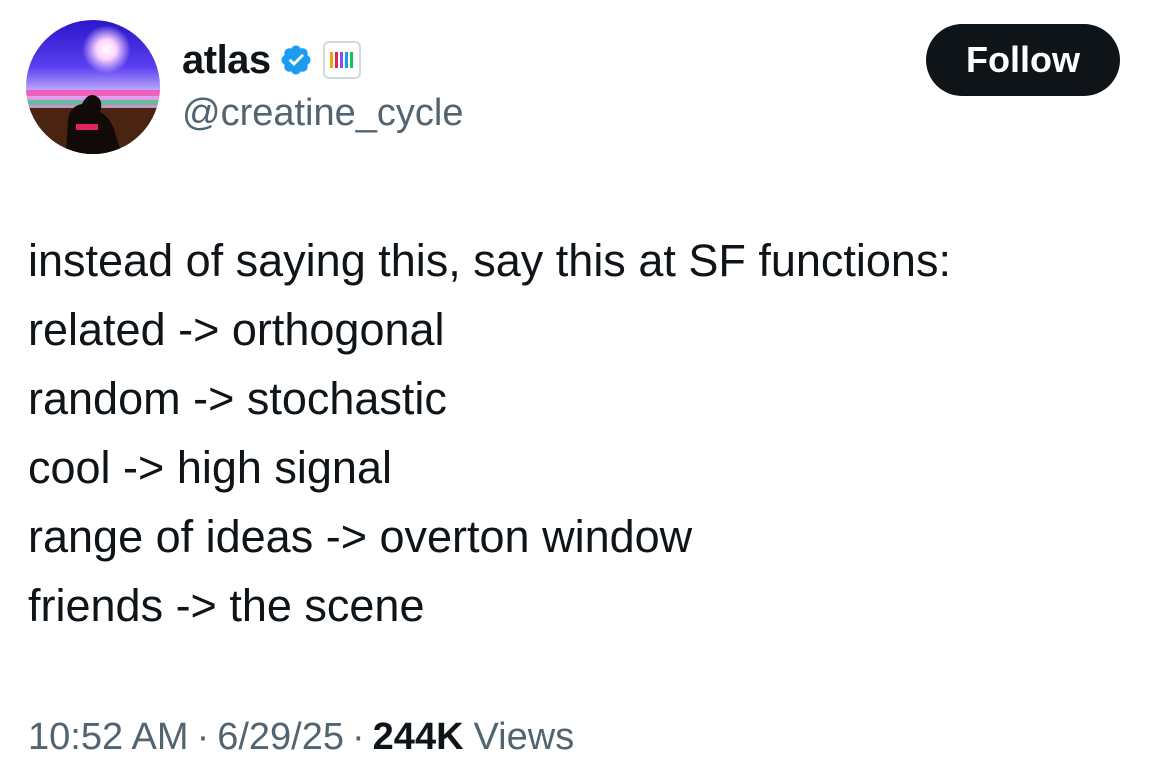  What do you see at coordinates (108, 737) in the screenshot?
I see `tweet-time: 10:52 AM` at bounding box center [108, 737].